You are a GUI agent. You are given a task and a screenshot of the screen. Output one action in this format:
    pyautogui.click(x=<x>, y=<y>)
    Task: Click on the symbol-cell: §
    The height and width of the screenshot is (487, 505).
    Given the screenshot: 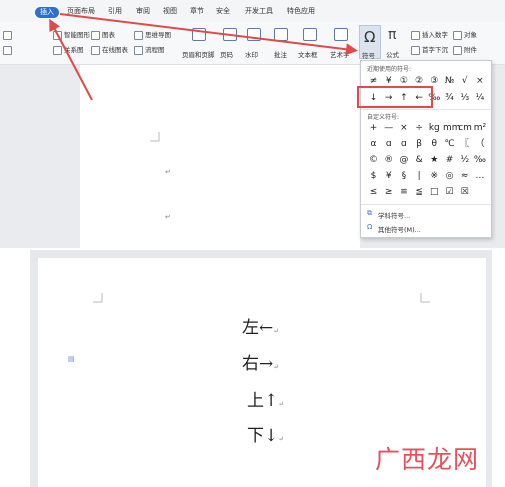 What is the action you would take?
    pyautogui.click(x=403, y=176)
    